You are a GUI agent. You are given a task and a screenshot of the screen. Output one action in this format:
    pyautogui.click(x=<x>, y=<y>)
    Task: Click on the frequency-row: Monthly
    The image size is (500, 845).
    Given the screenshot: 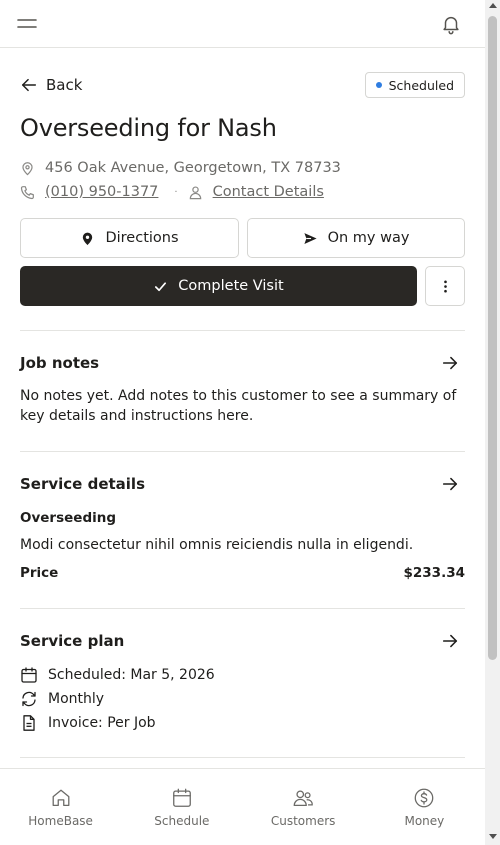 What is the action you would take?
    pyautogui.click(x=62, y=699)
    